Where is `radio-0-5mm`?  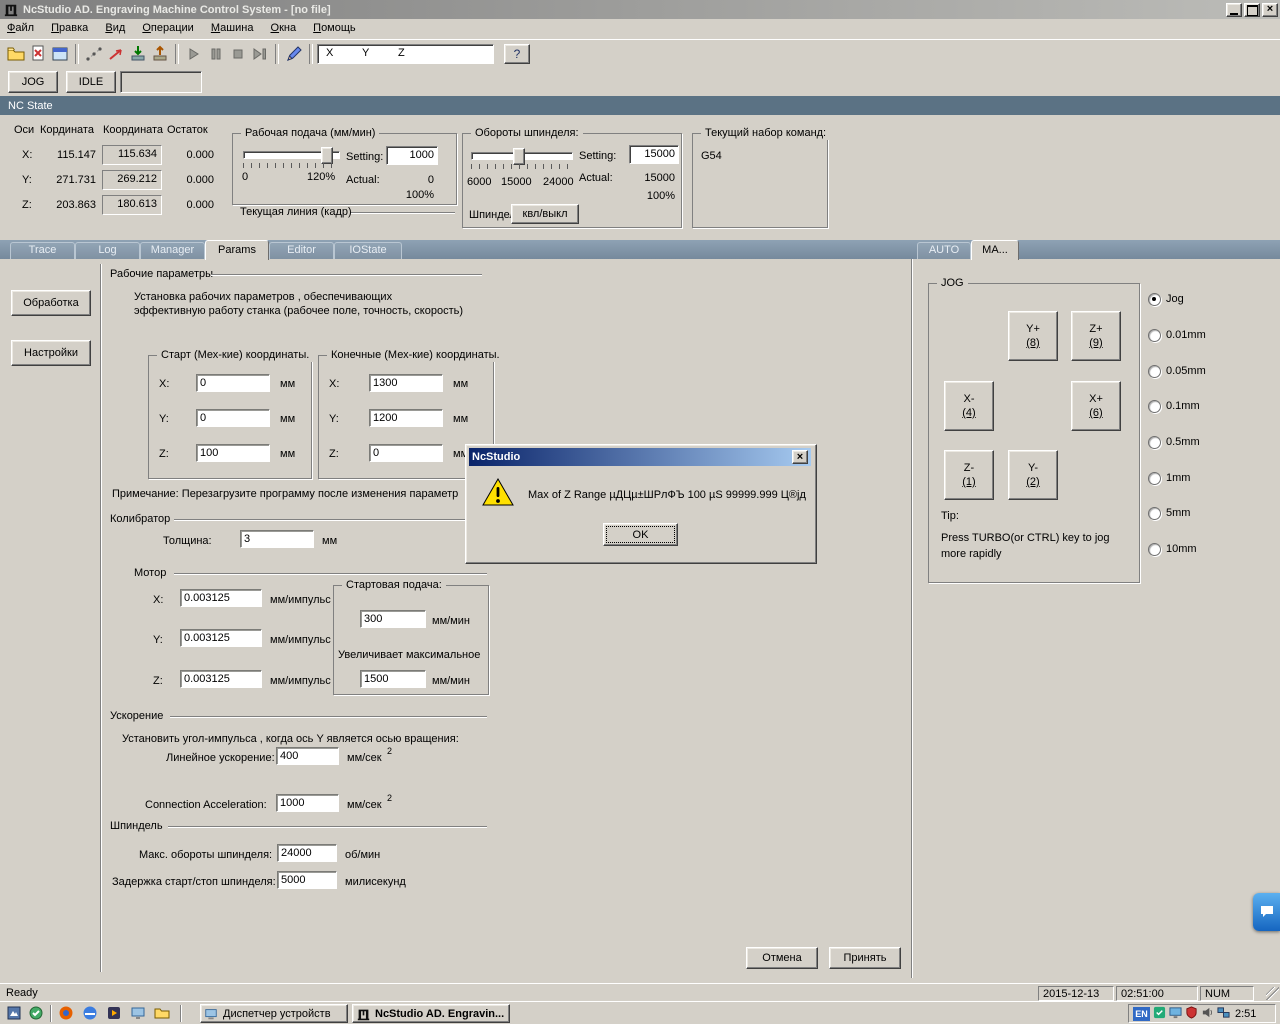 radio-0-5mm is located at coordinates (1154, 442).